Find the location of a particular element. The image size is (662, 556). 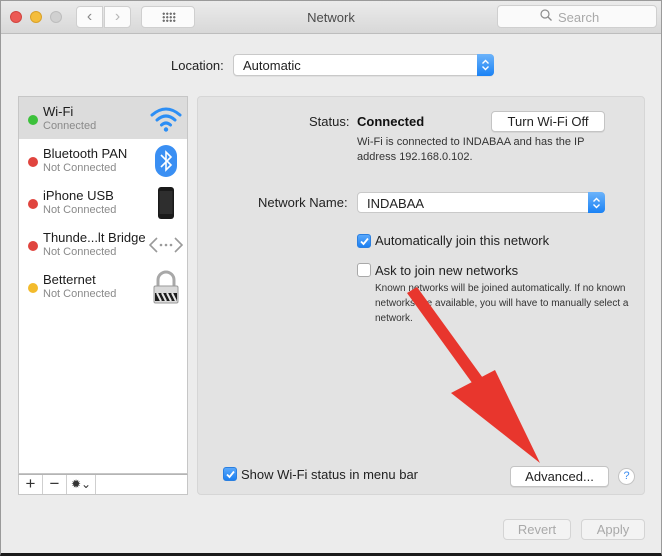

network-stepper is located at coordinates (596, 202).